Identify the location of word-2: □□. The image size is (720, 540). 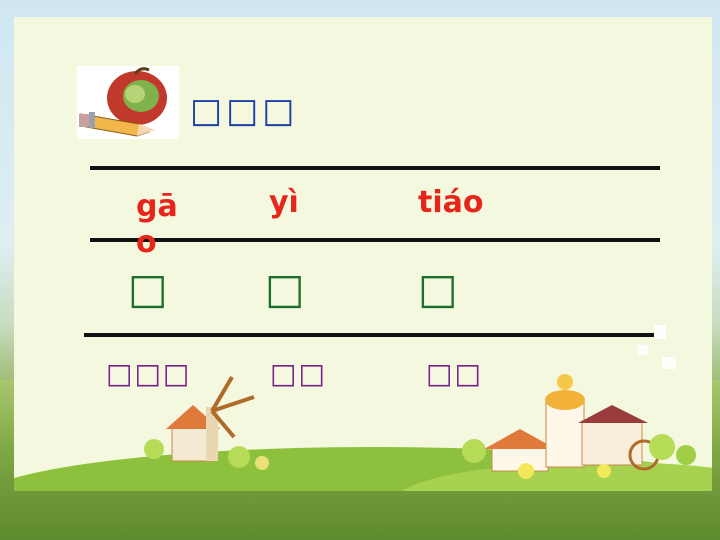
(298, 373).